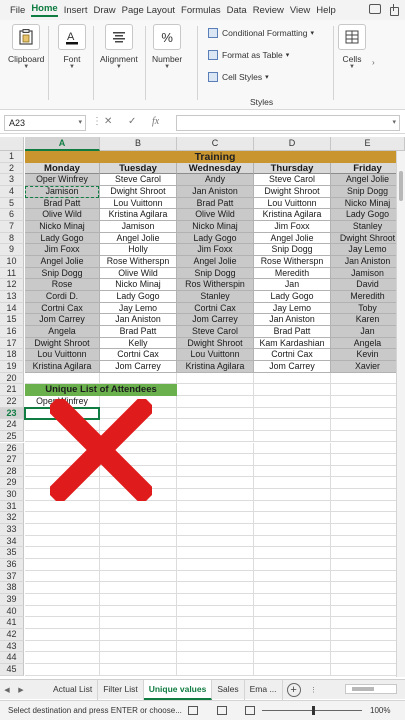 The height and width of the screenshot is (720, 405). Describe the element at coordinates (368, 285) in the screenshot. I see `data-cell: David` at that location.